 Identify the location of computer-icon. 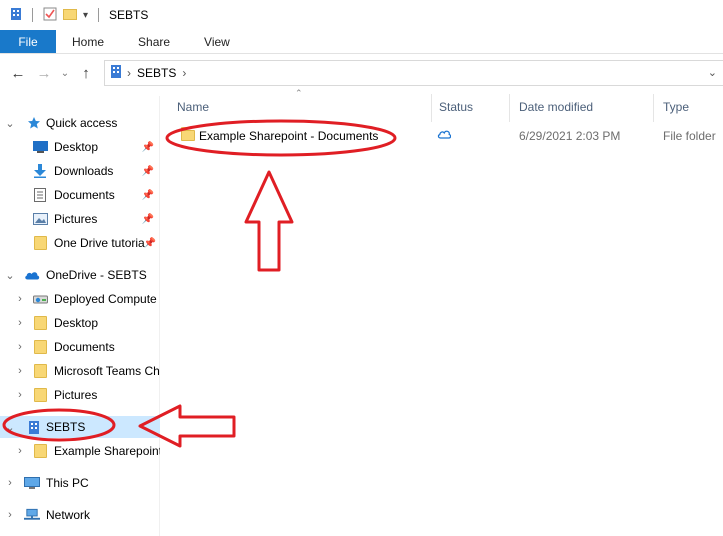
(32, 483).